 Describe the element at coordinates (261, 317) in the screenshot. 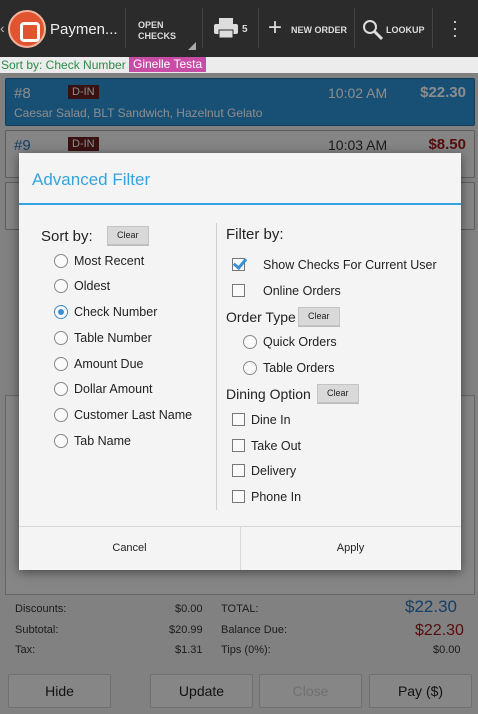

I see `order-type-label: Order Type` at that location.